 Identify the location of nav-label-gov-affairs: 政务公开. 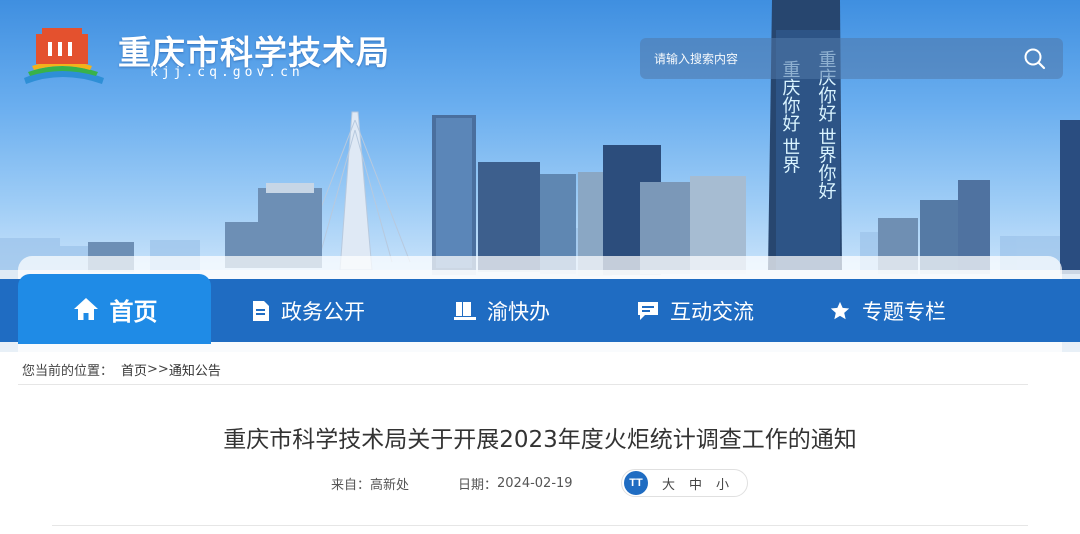
(323, 311).